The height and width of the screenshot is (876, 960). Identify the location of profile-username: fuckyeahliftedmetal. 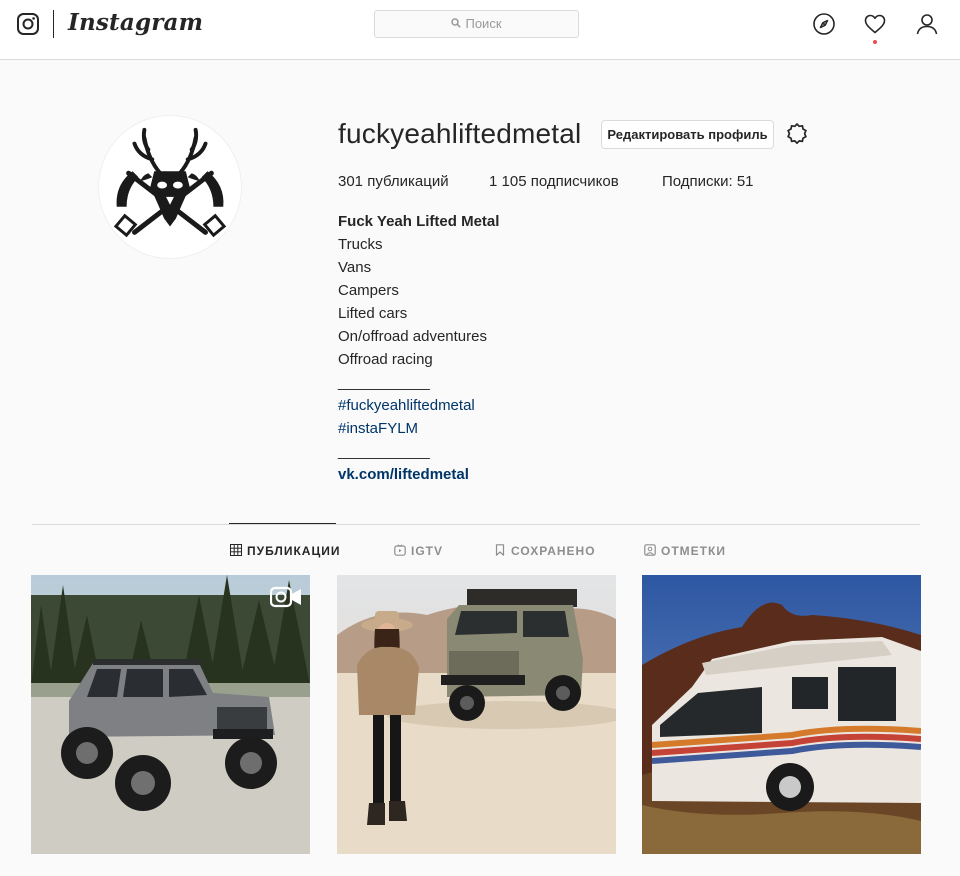
(460, 133).